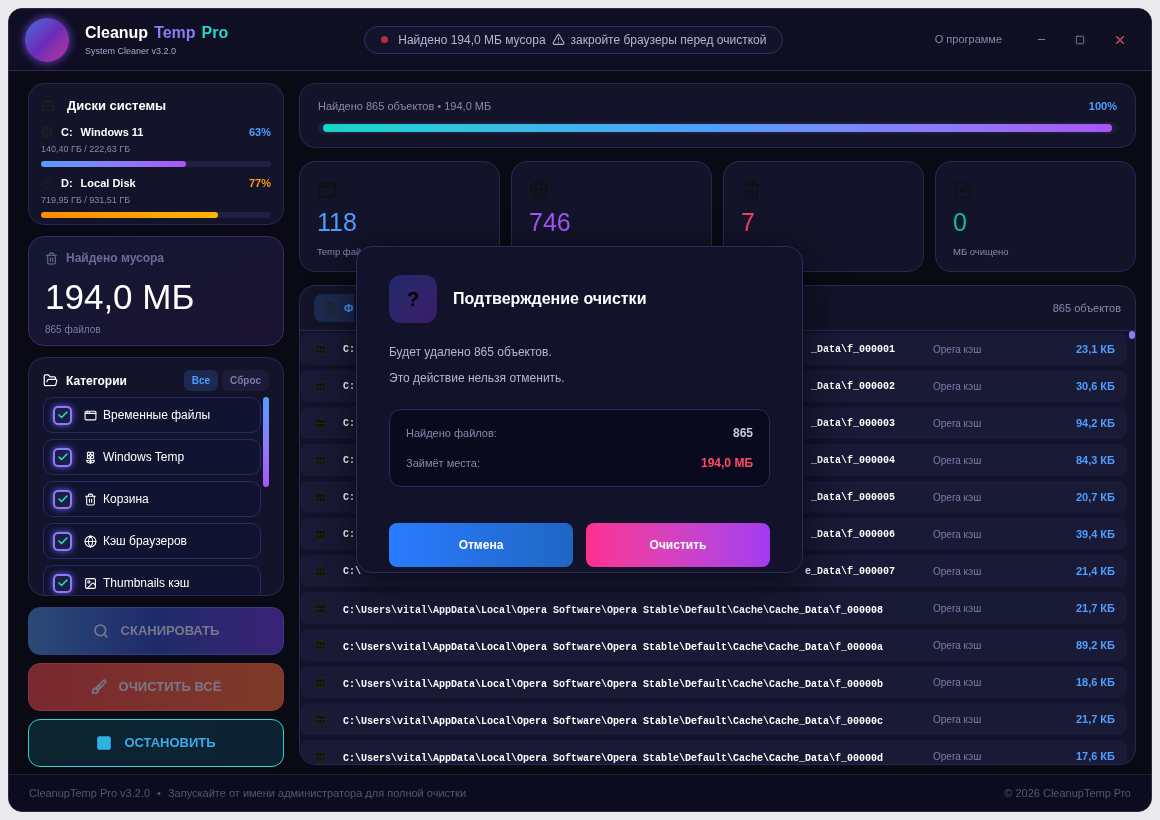 The image size is (1160, 820). What do you see at coordinates (1132, 335) in the screenshot?
I see `scrollbar-thumb` at bounding box center [1132, 335].